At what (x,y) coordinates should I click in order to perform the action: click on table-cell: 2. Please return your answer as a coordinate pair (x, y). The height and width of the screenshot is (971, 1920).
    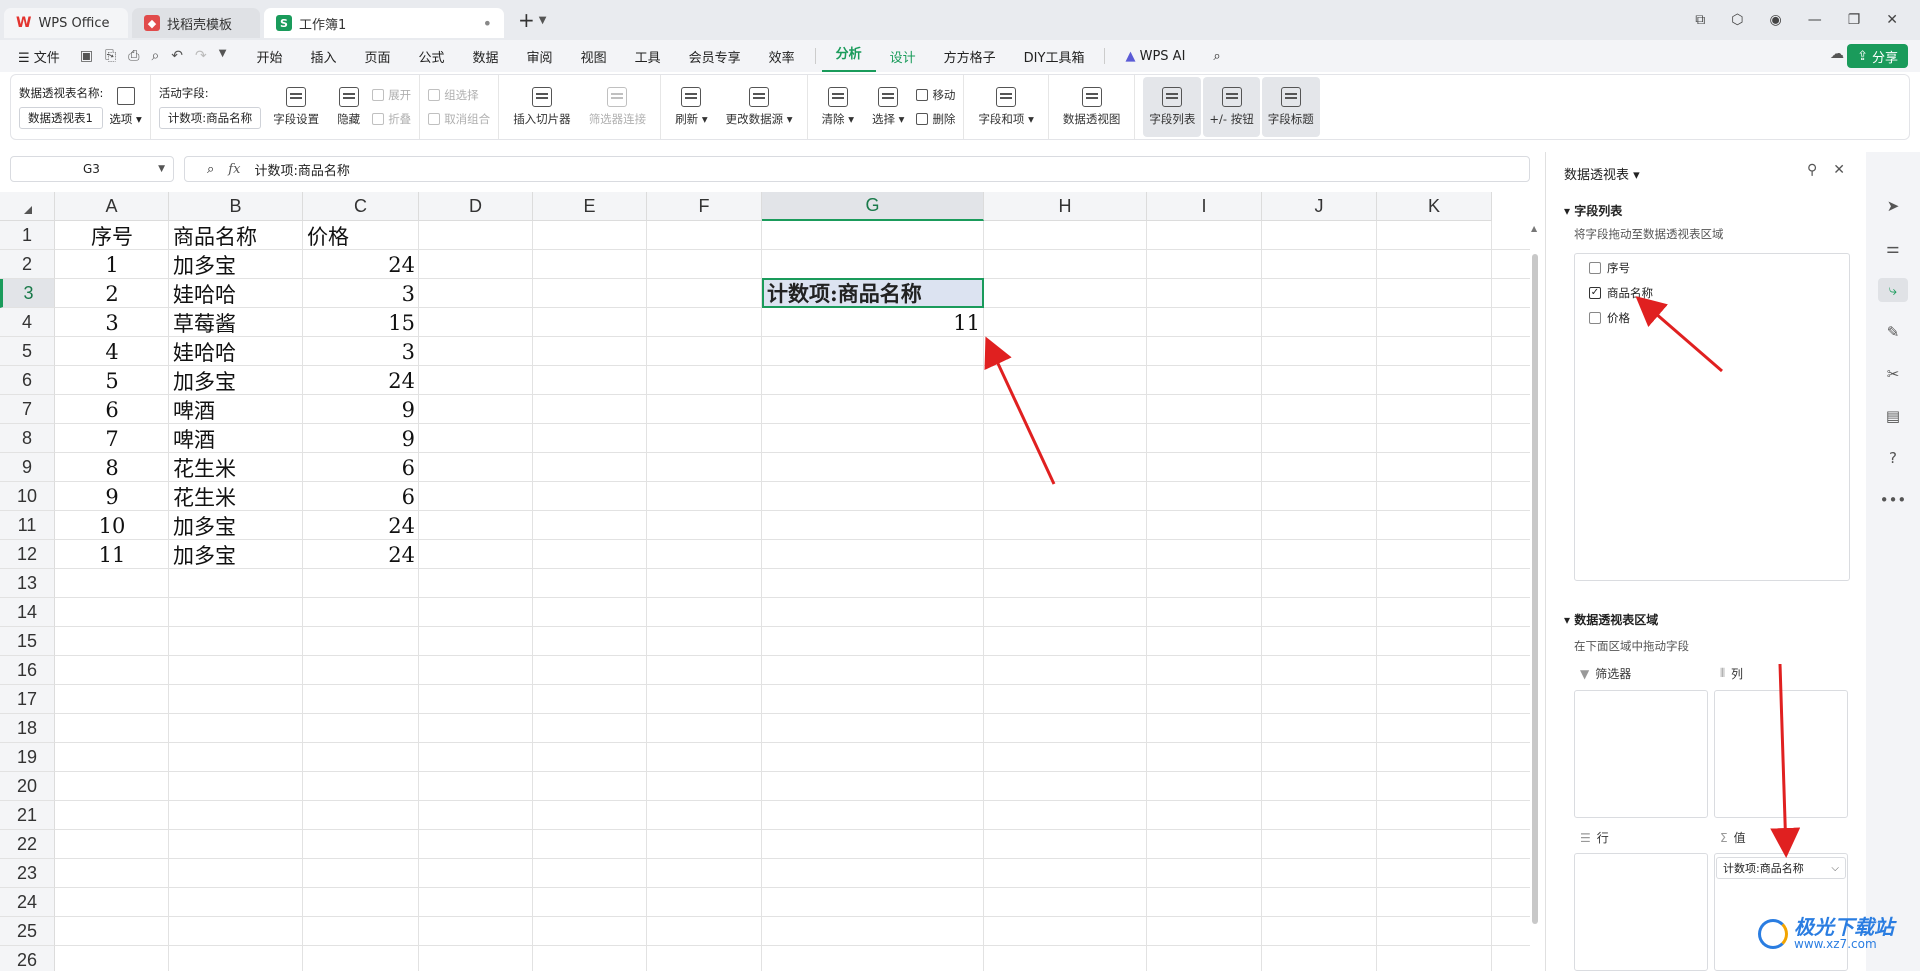
    Looking at the image, I should click on (112, 293).